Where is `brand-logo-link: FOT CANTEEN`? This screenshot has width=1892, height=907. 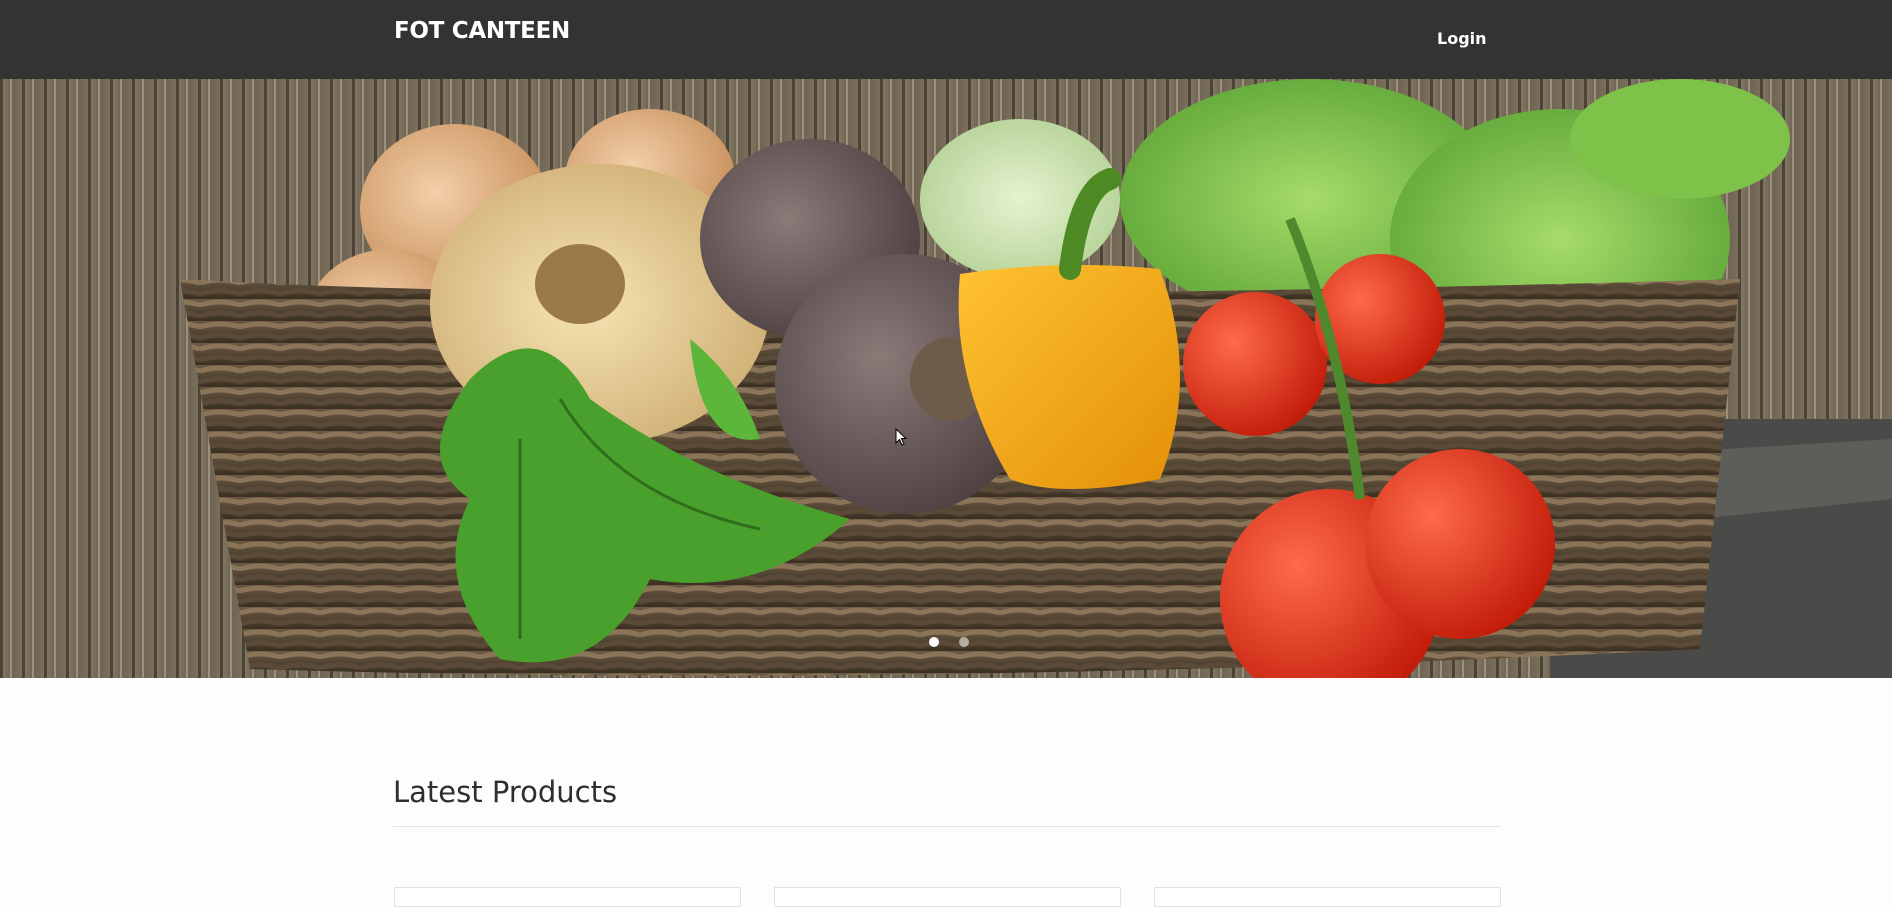 brand-logo-link: FOT CANTEEN is located at coordinates (482, 31).